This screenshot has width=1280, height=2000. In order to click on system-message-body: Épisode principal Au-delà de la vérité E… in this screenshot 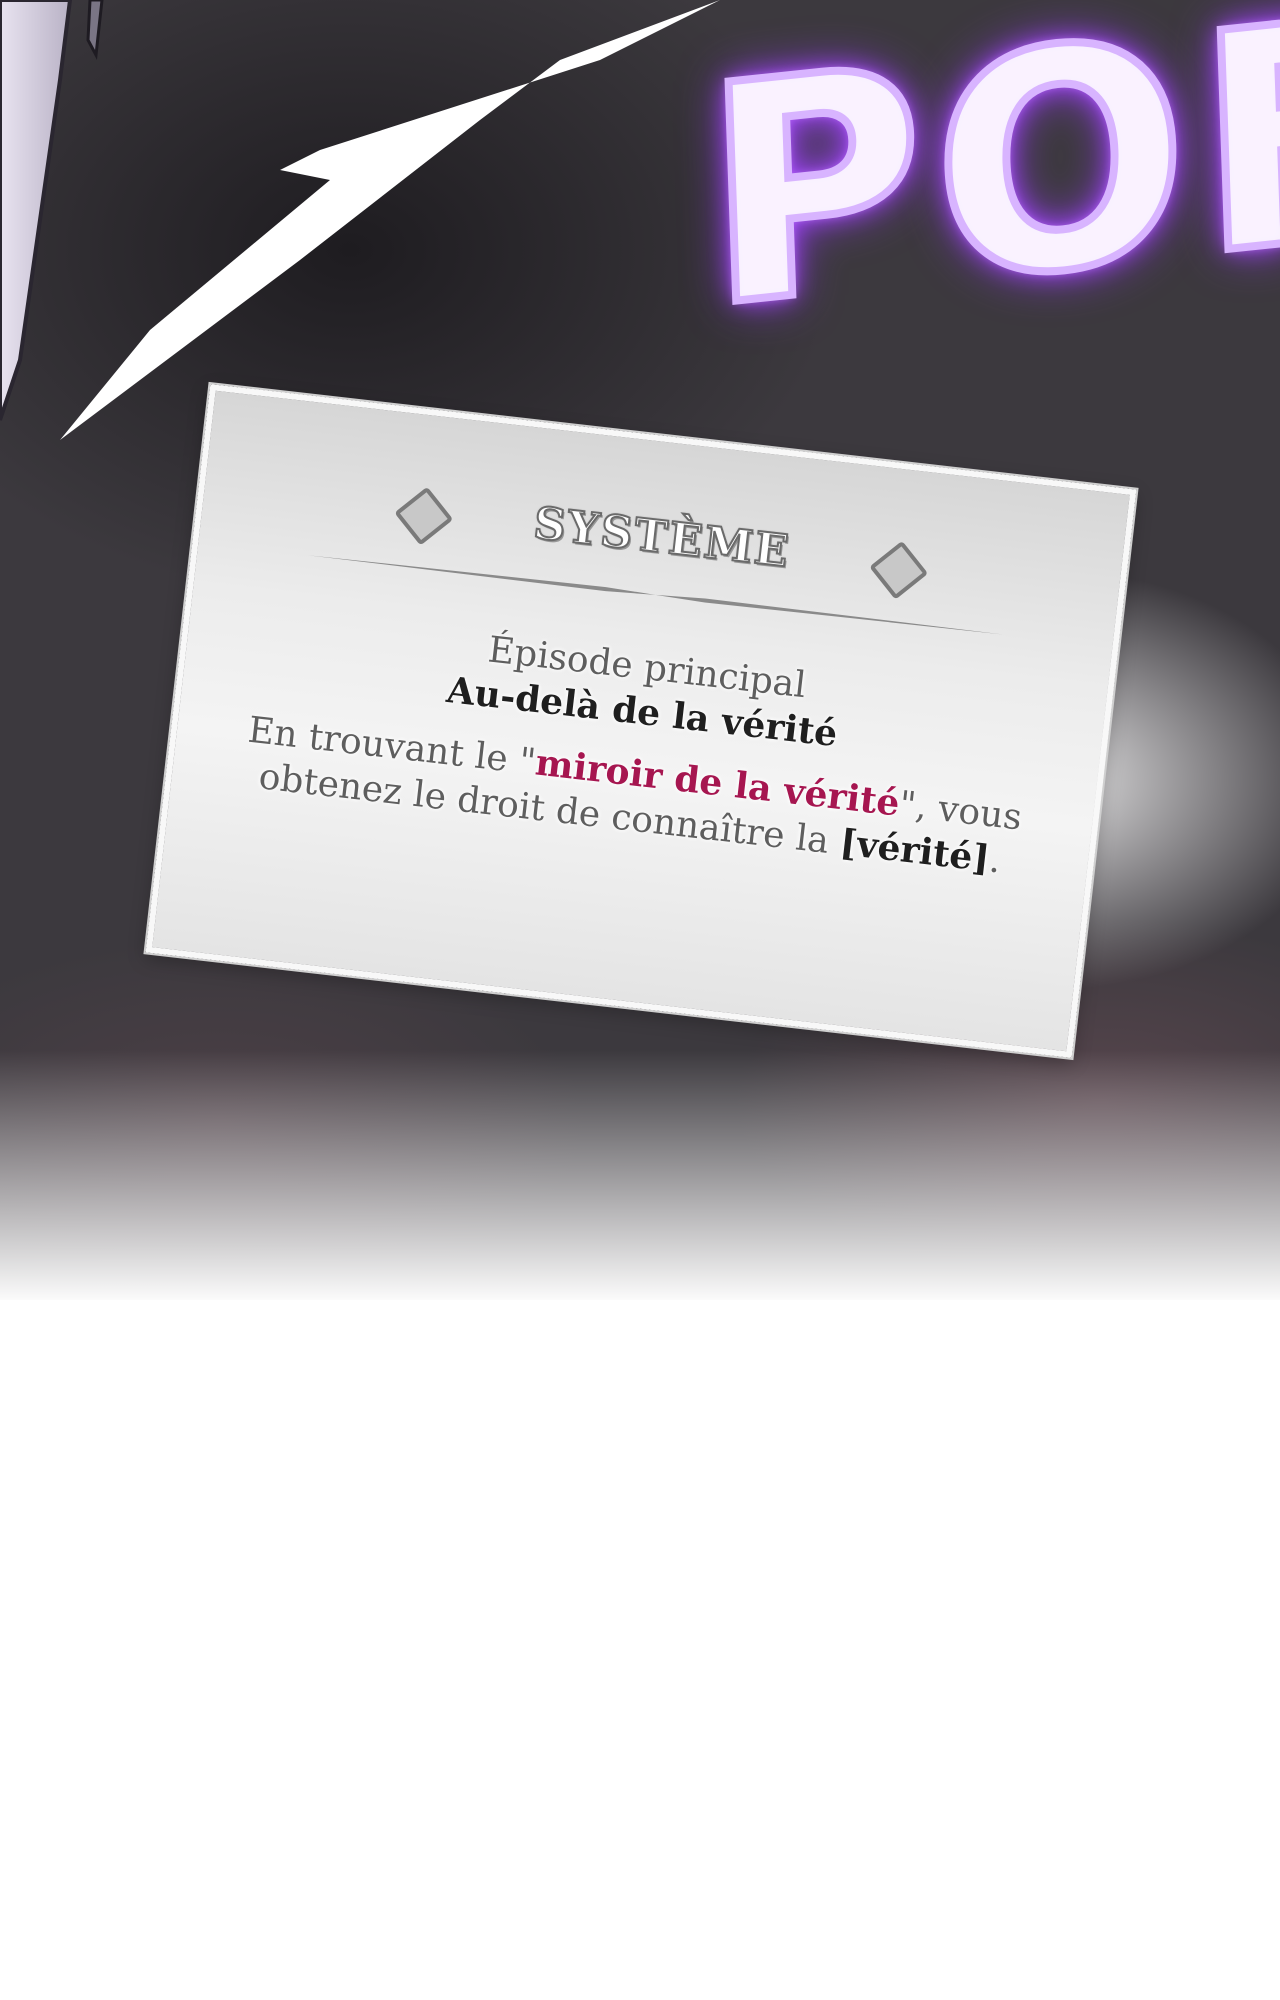, I will do `click(638, 744)`.